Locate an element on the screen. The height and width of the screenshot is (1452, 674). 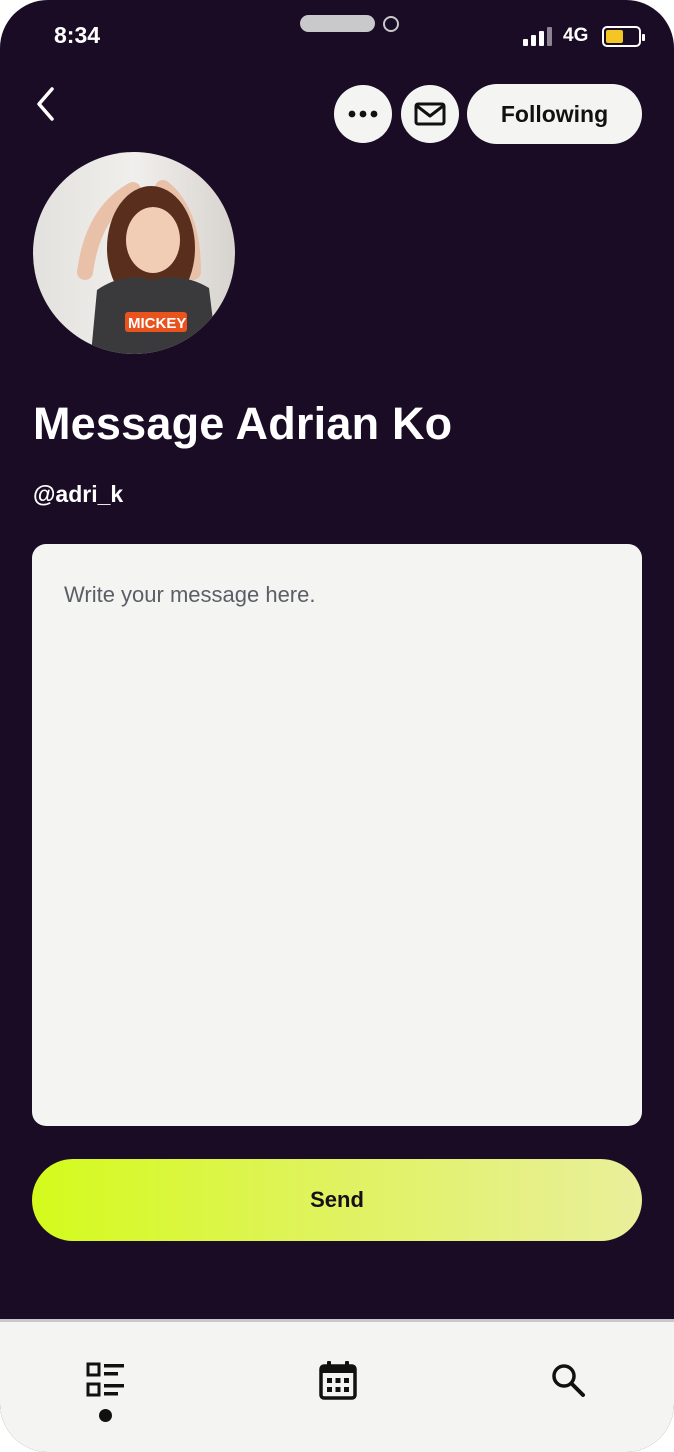
search-icon is located at coordinates (568, 1380).